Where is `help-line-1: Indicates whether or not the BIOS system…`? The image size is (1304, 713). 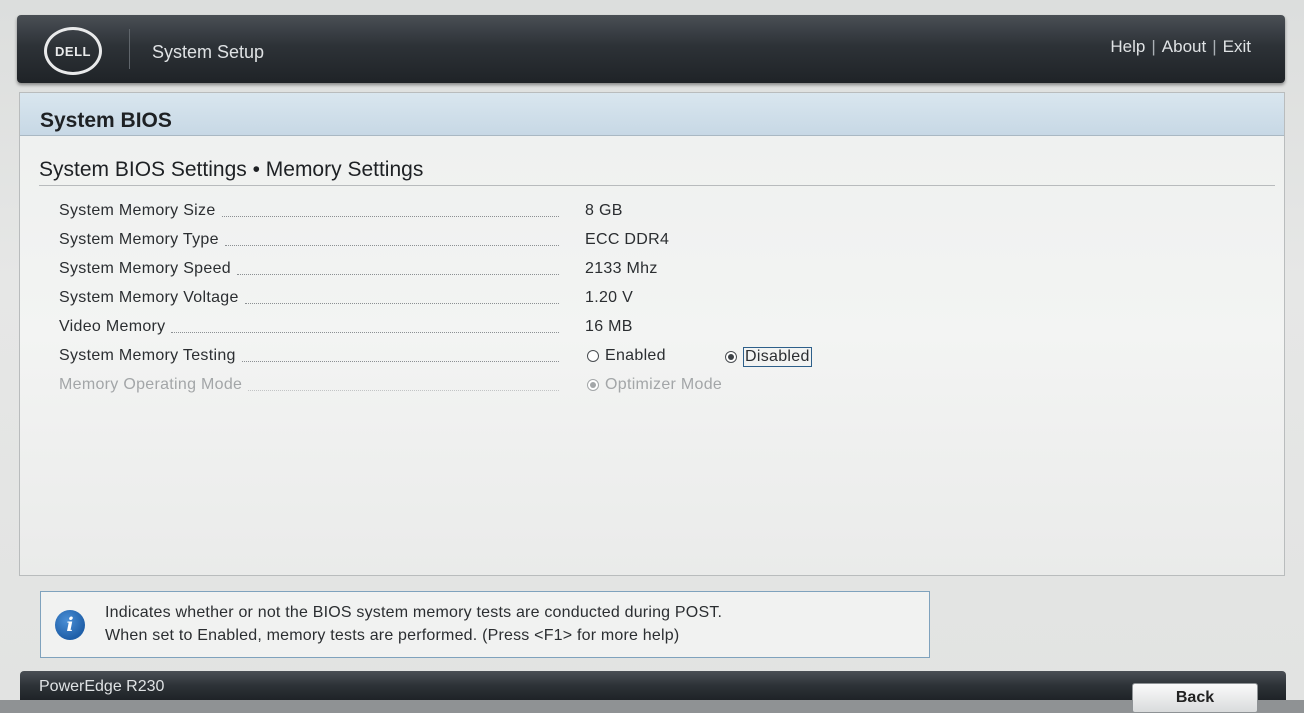
help-line-1: Indicates whether or not the BIOS system… is located at coordinates (414, 612).